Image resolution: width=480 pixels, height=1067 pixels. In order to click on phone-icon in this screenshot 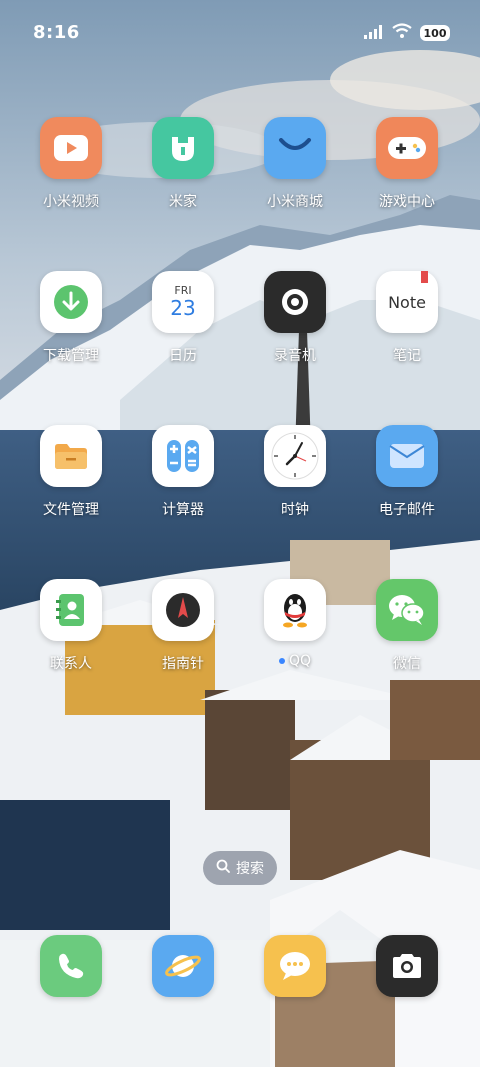, I will do `click(71, 966)`.